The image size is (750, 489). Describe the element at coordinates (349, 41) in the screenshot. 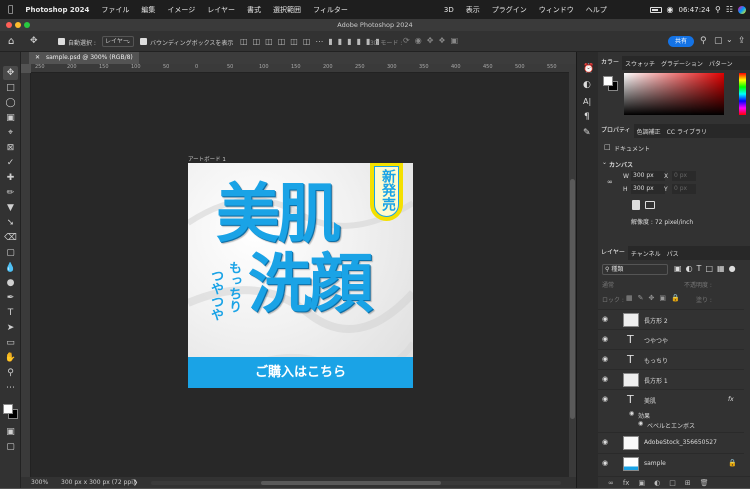

I see `distribute-3-icon: ▮` at that location.